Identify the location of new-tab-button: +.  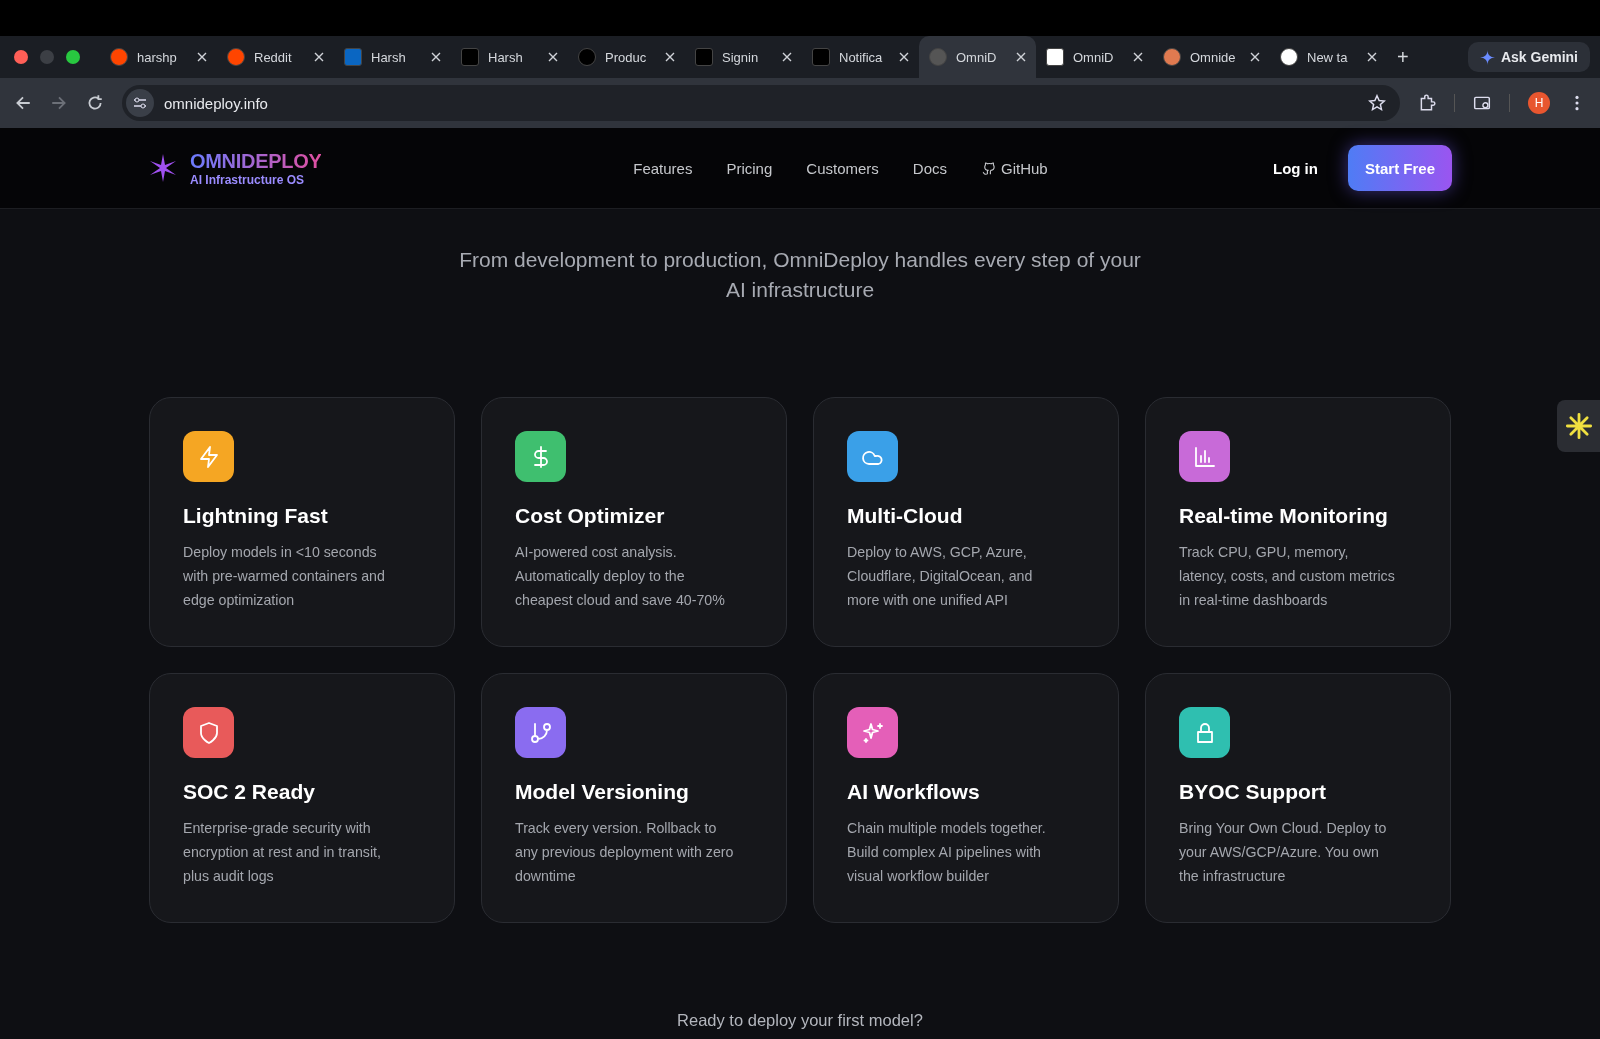
(1403, 57).